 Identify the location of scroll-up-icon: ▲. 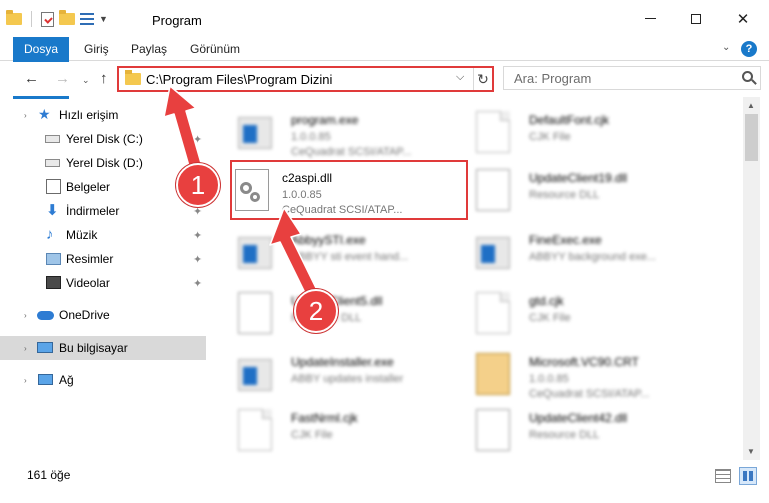
(751, 105).